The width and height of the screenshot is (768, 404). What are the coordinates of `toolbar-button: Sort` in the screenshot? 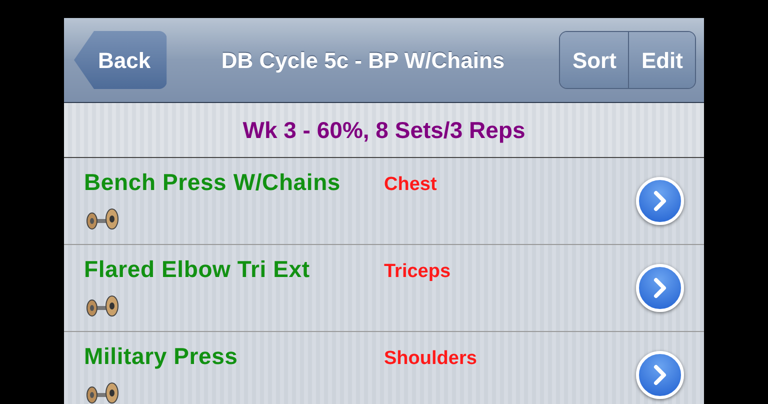 It's located at (594, 60).